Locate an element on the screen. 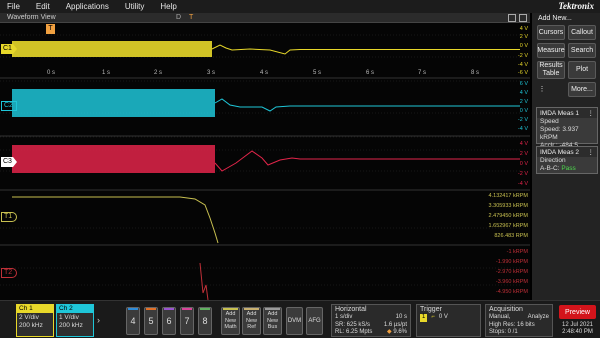  trigger-title: Trigger is located at coordinates (431, 309).